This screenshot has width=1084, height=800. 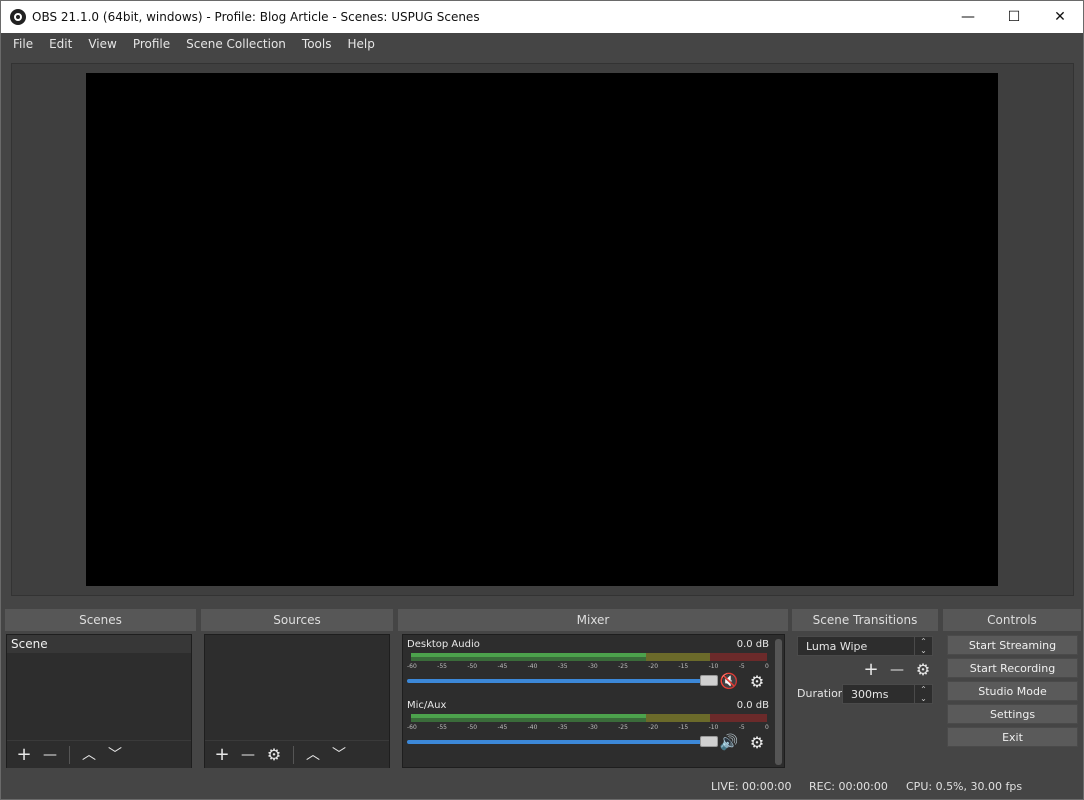 What do you see at coordinates (115, 755) in the screenshot?
I see `move-scene-down-icon: ﹀` at bounding box center [115, 755].